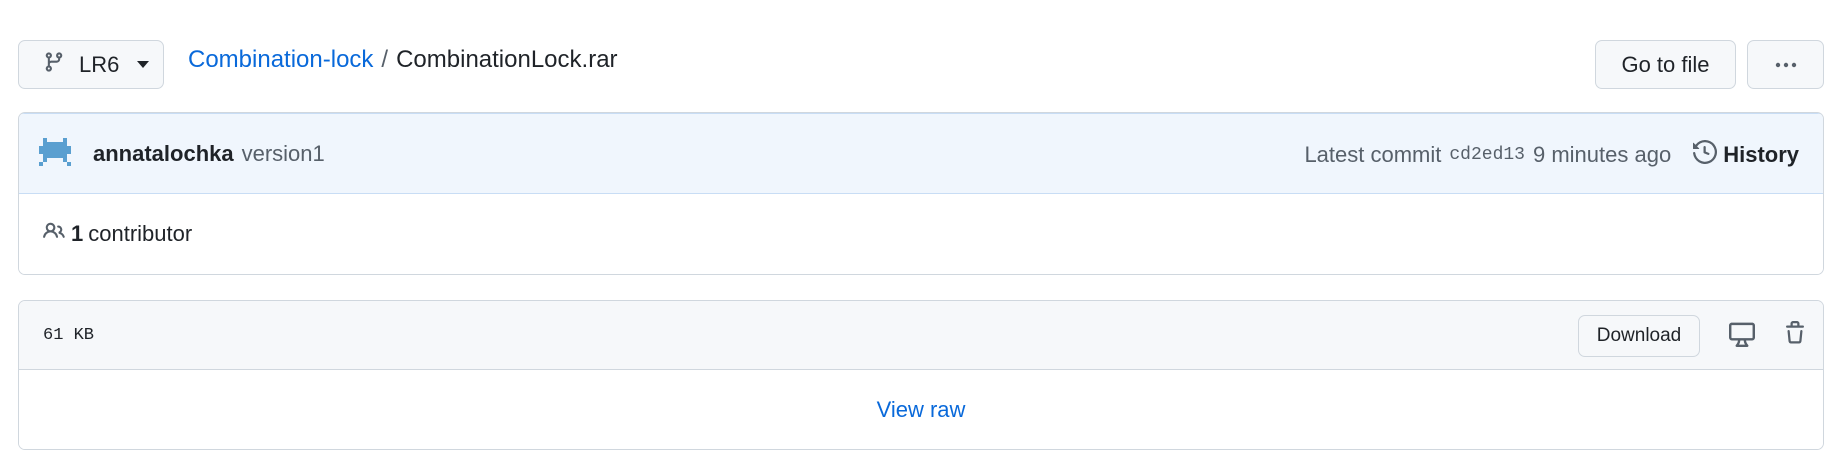  What do you see at coordinates (163, 154) in the screenshot?
I see `commit-author: annatalochka` at bounding box center [163, 154].